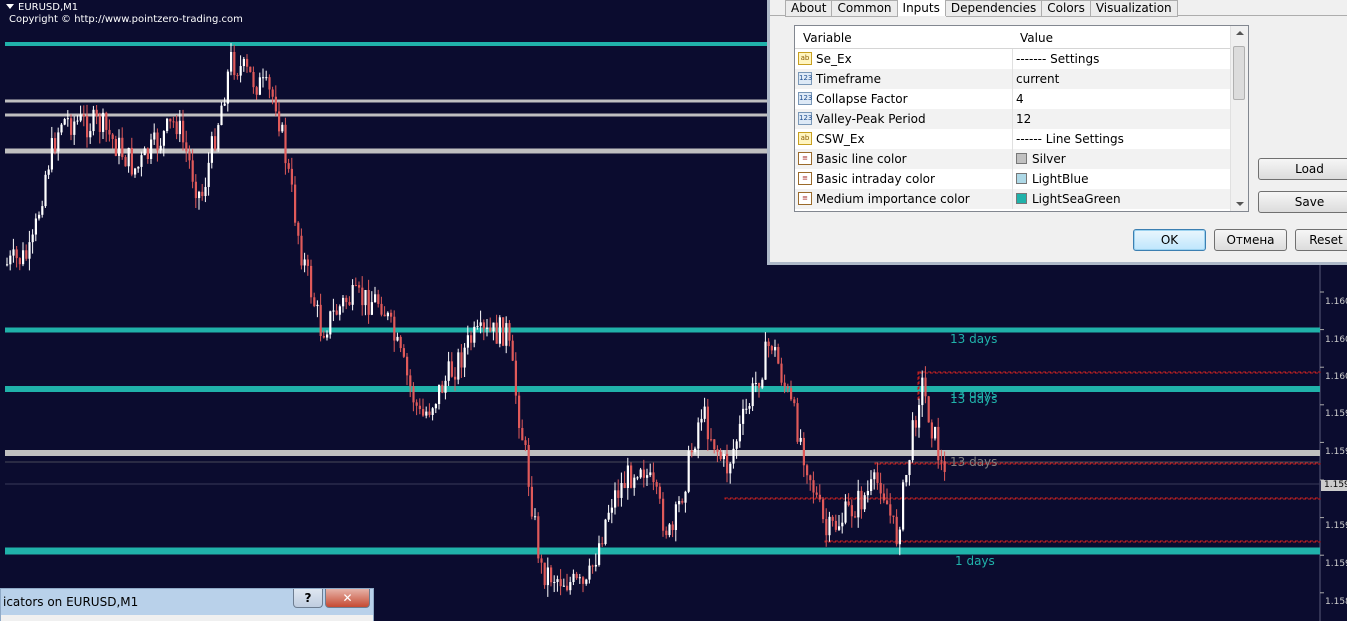 The height and width of the screenshot is (621, 1347). I want to click on color-type-icon: ≡, so click(805, 178).